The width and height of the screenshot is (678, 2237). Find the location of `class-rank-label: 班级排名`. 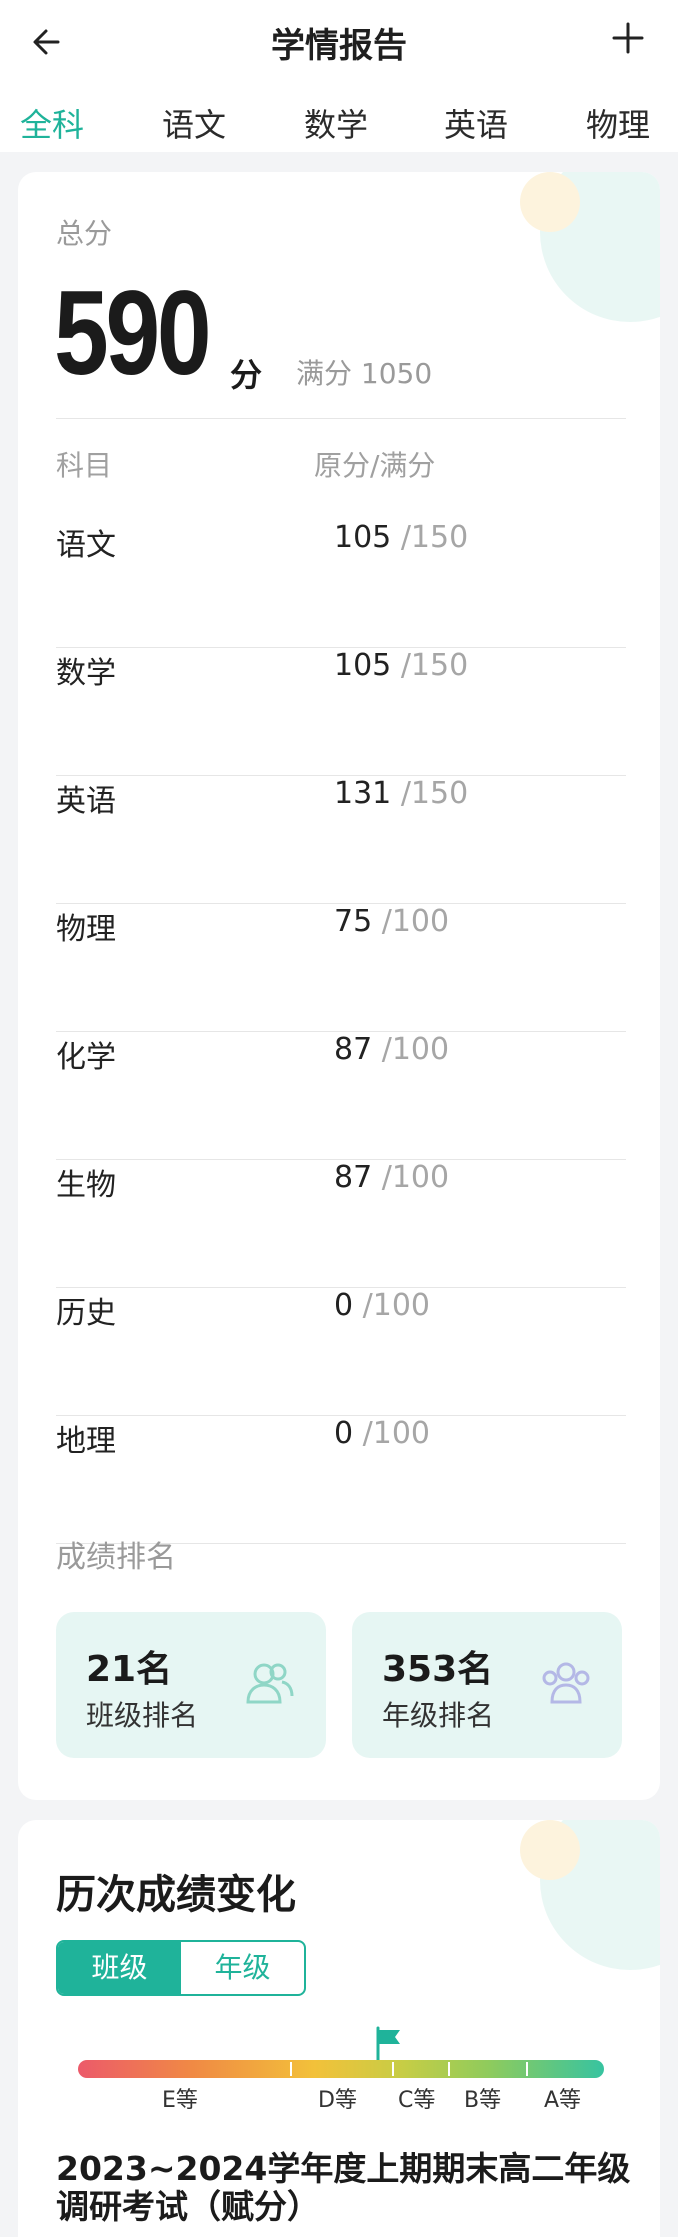

class-rank-label: 班级排名 is located at coordinates (142, 1715).